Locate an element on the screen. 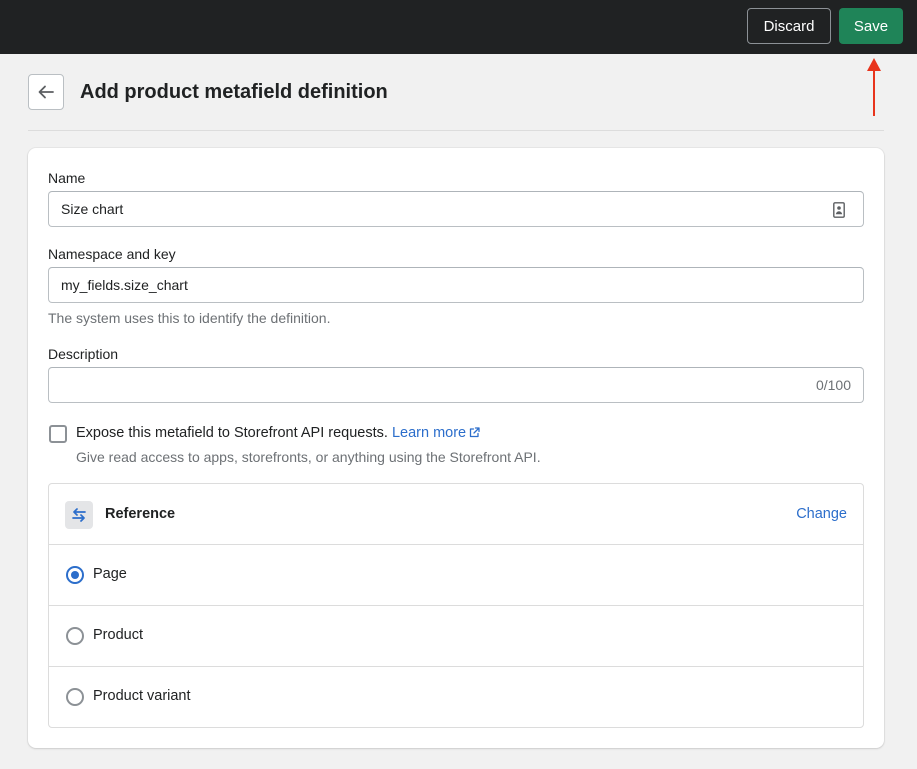  annotation-arrow-icon is located at coordinates (874, 87).